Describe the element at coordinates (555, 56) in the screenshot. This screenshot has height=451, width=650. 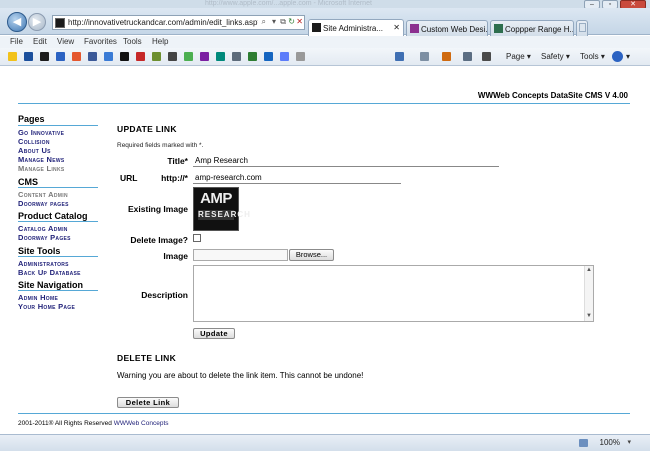
I see `safety-menu: Safety ▾` at that location.